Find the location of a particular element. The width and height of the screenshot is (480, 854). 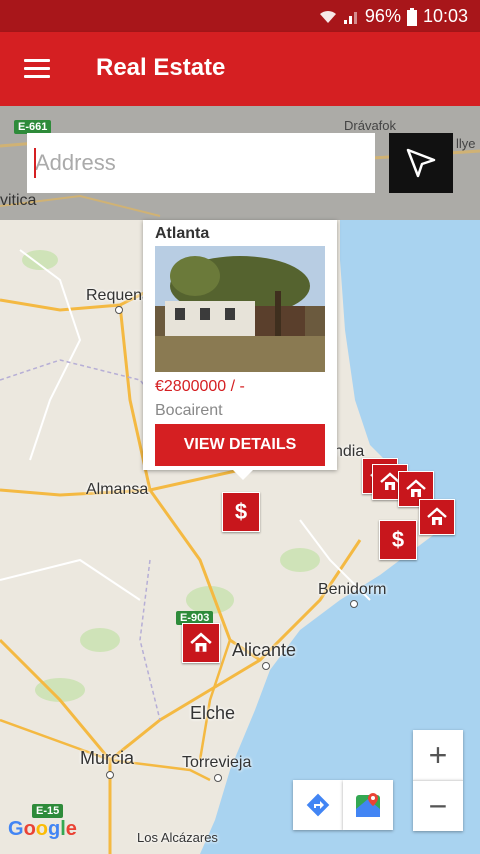

google-maps-icon is located at coordinates (368, 805).